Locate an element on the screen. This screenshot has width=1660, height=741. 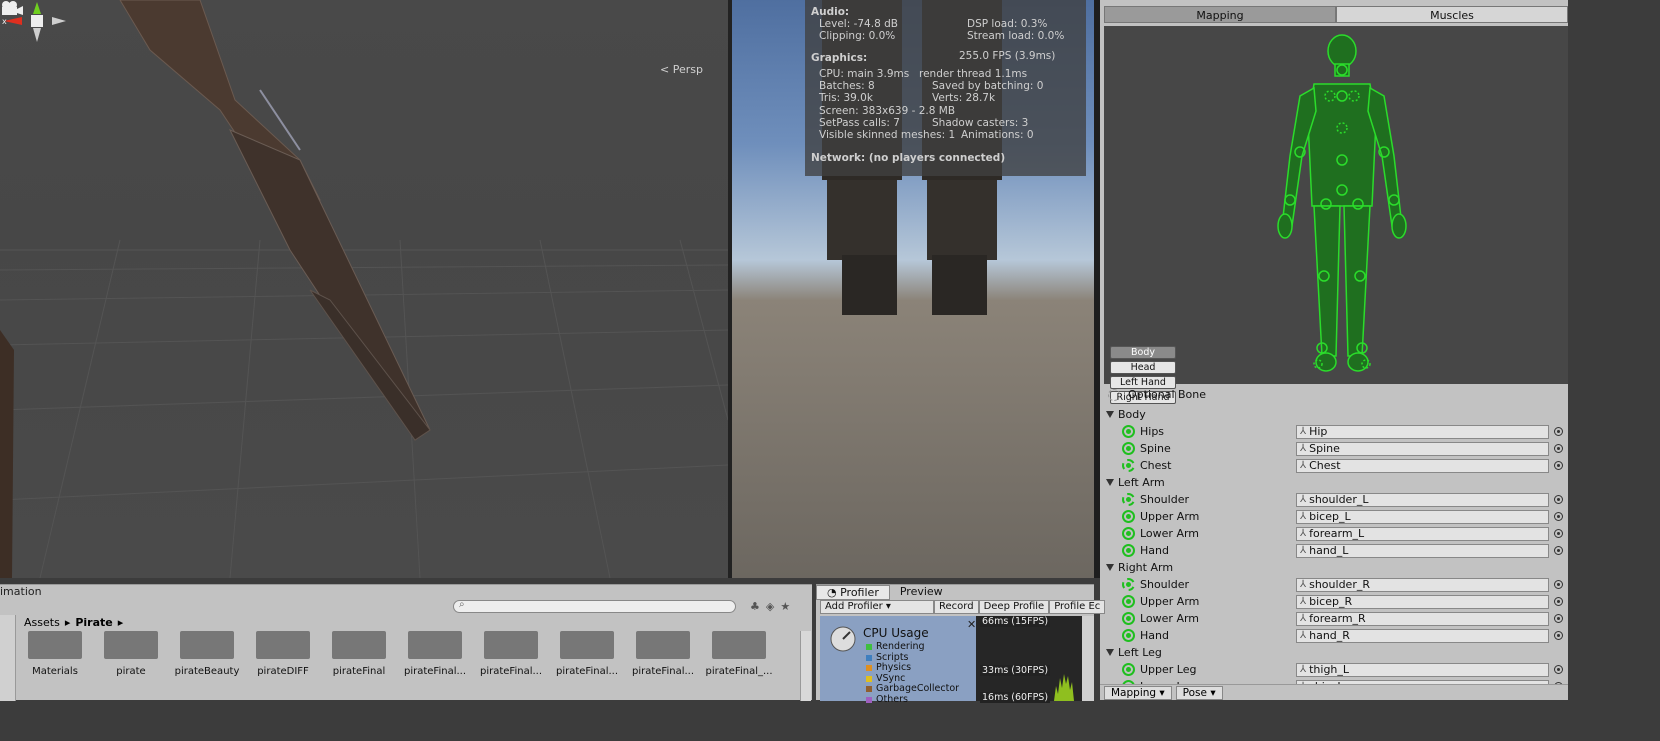
camera-icon is located at coordinates (12, 8).